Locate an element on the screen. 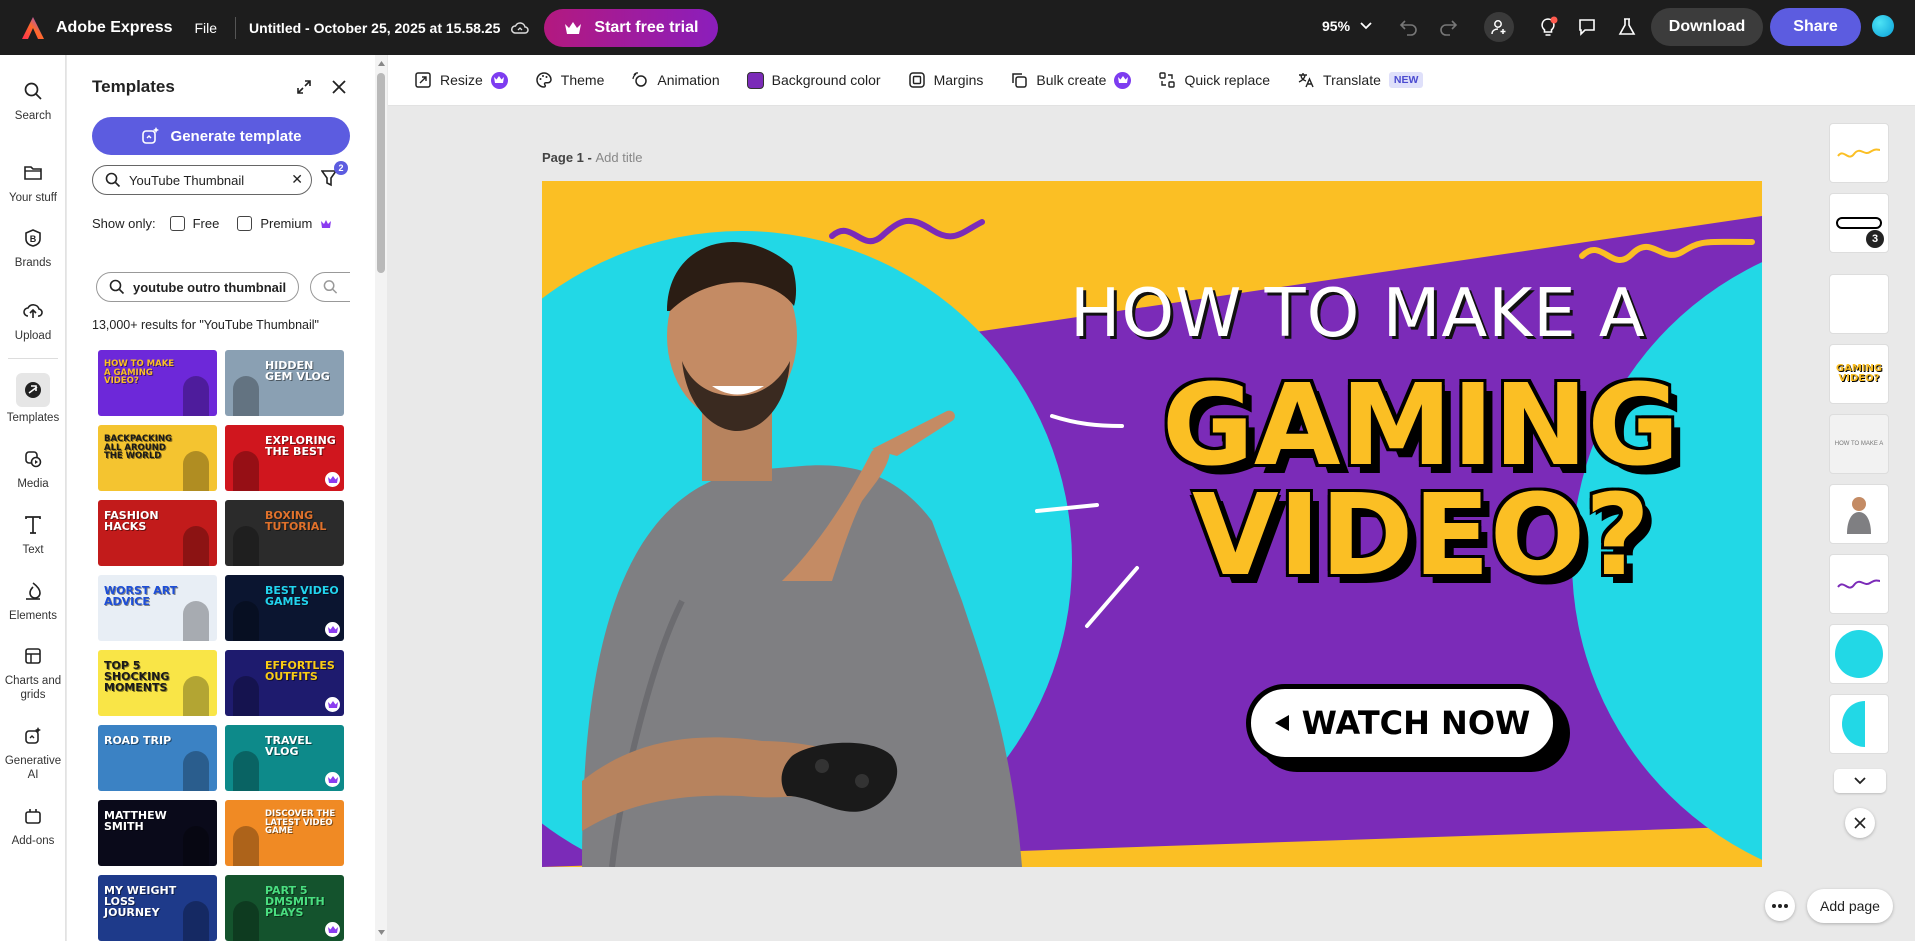 The width and height of the screenshot is (1915, 941). rail-item-upload: Upload is located at coordinates (33, 320).